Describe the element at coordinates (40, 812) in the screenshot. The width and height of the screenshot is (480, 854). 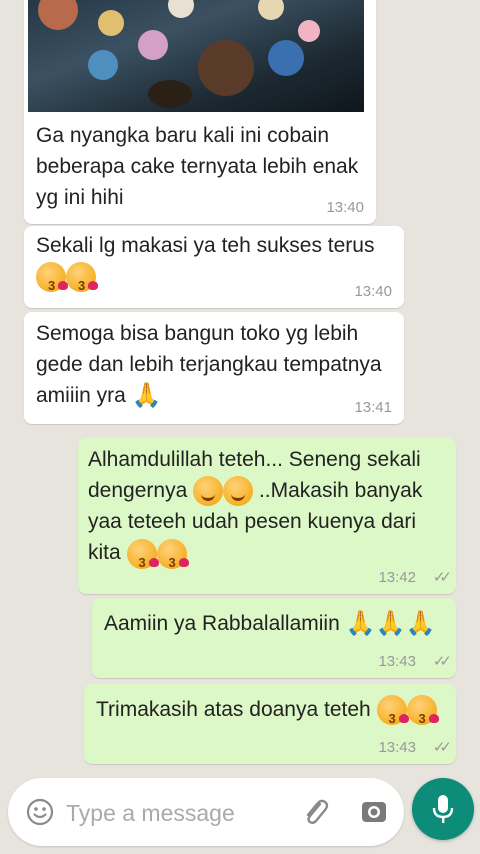
I see `emoji-icon` at that location.